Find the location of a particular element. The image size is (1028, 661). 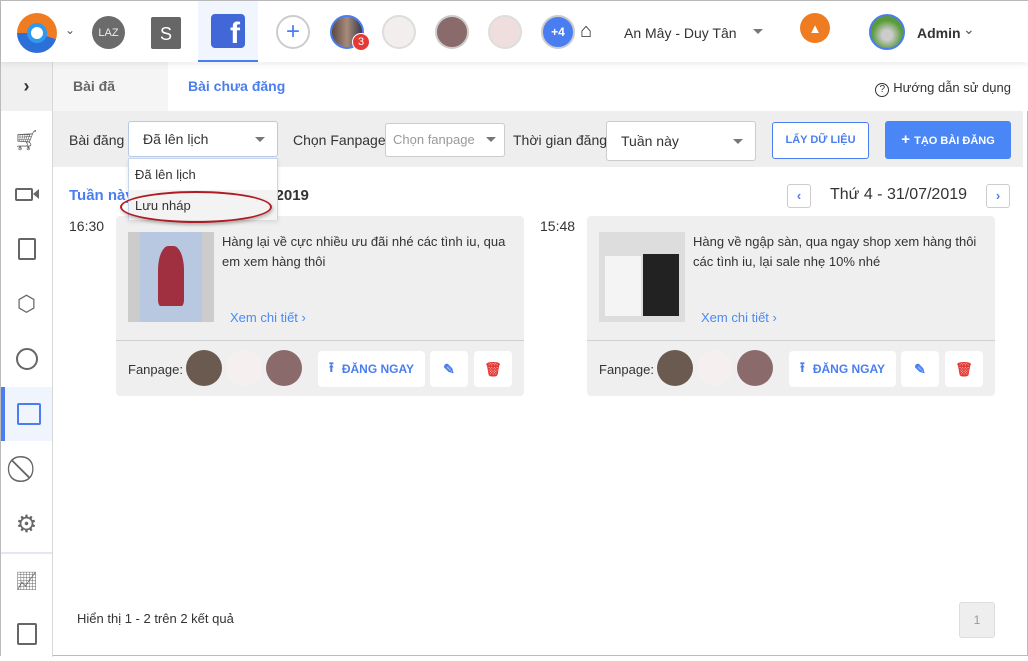

time-select: Tuần này is located at coordinates (681, 141).